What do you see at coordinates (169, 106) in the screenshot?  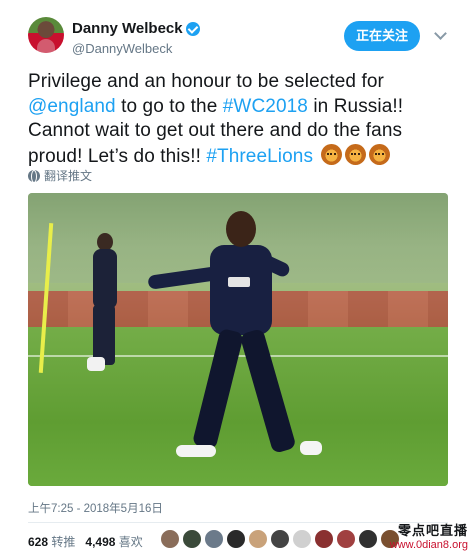 I see `tweet-text-part: to go to the` at bounding box center [169, 106].